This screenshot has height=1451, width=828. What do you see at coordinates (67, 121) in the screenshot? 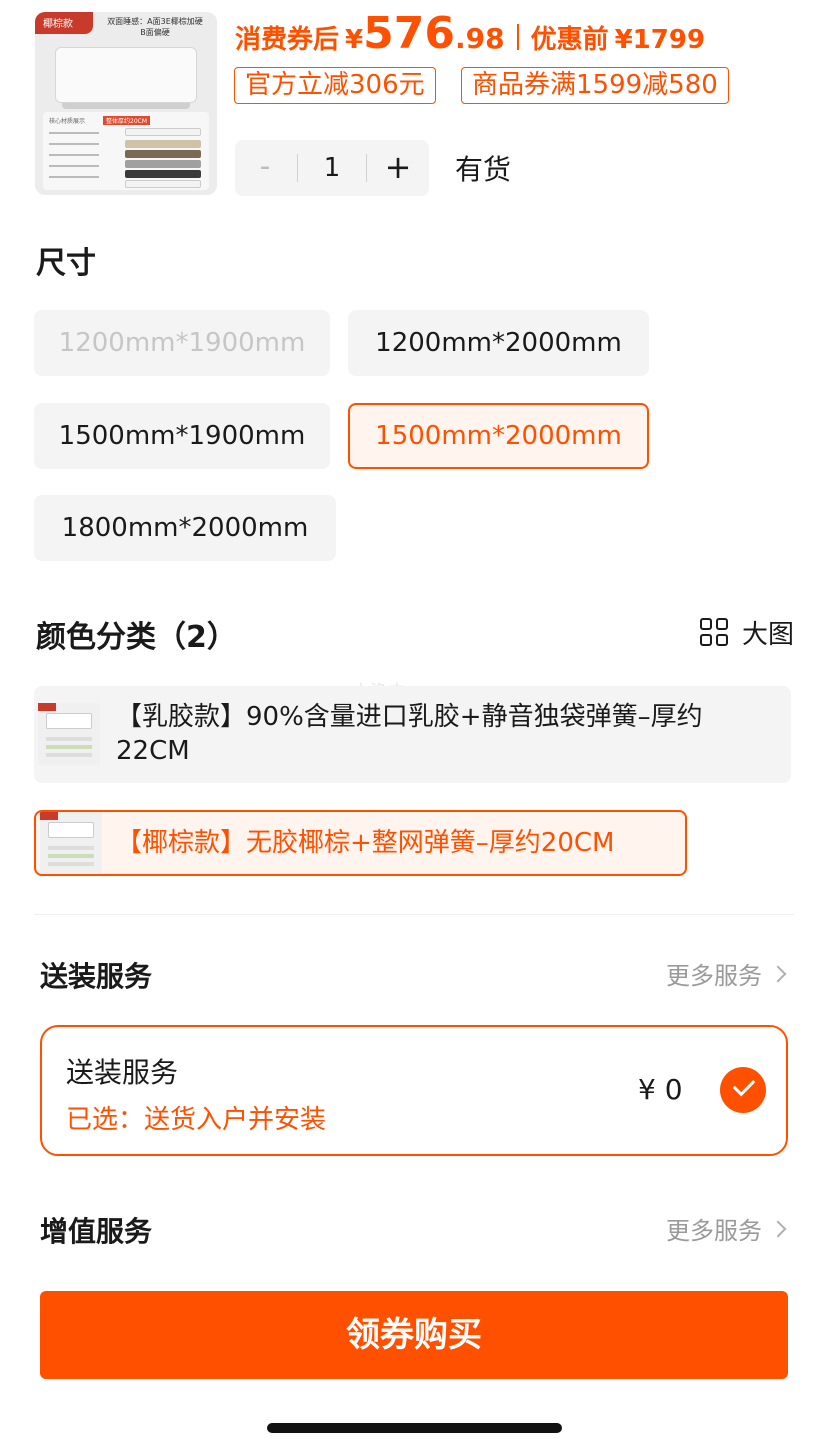
I see `thumb-caption: 核心材质展示` at bounding box center [67, 121].